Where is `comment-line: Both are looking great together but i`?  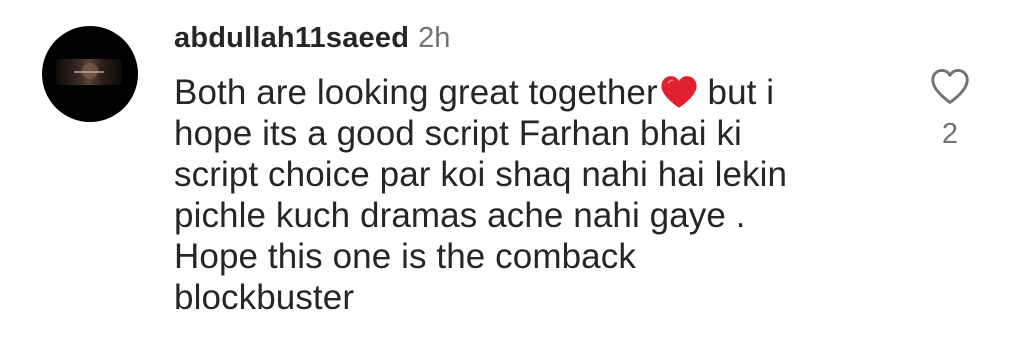
comment-line: Both are looking great together but i is located at coordinates (534, 92).